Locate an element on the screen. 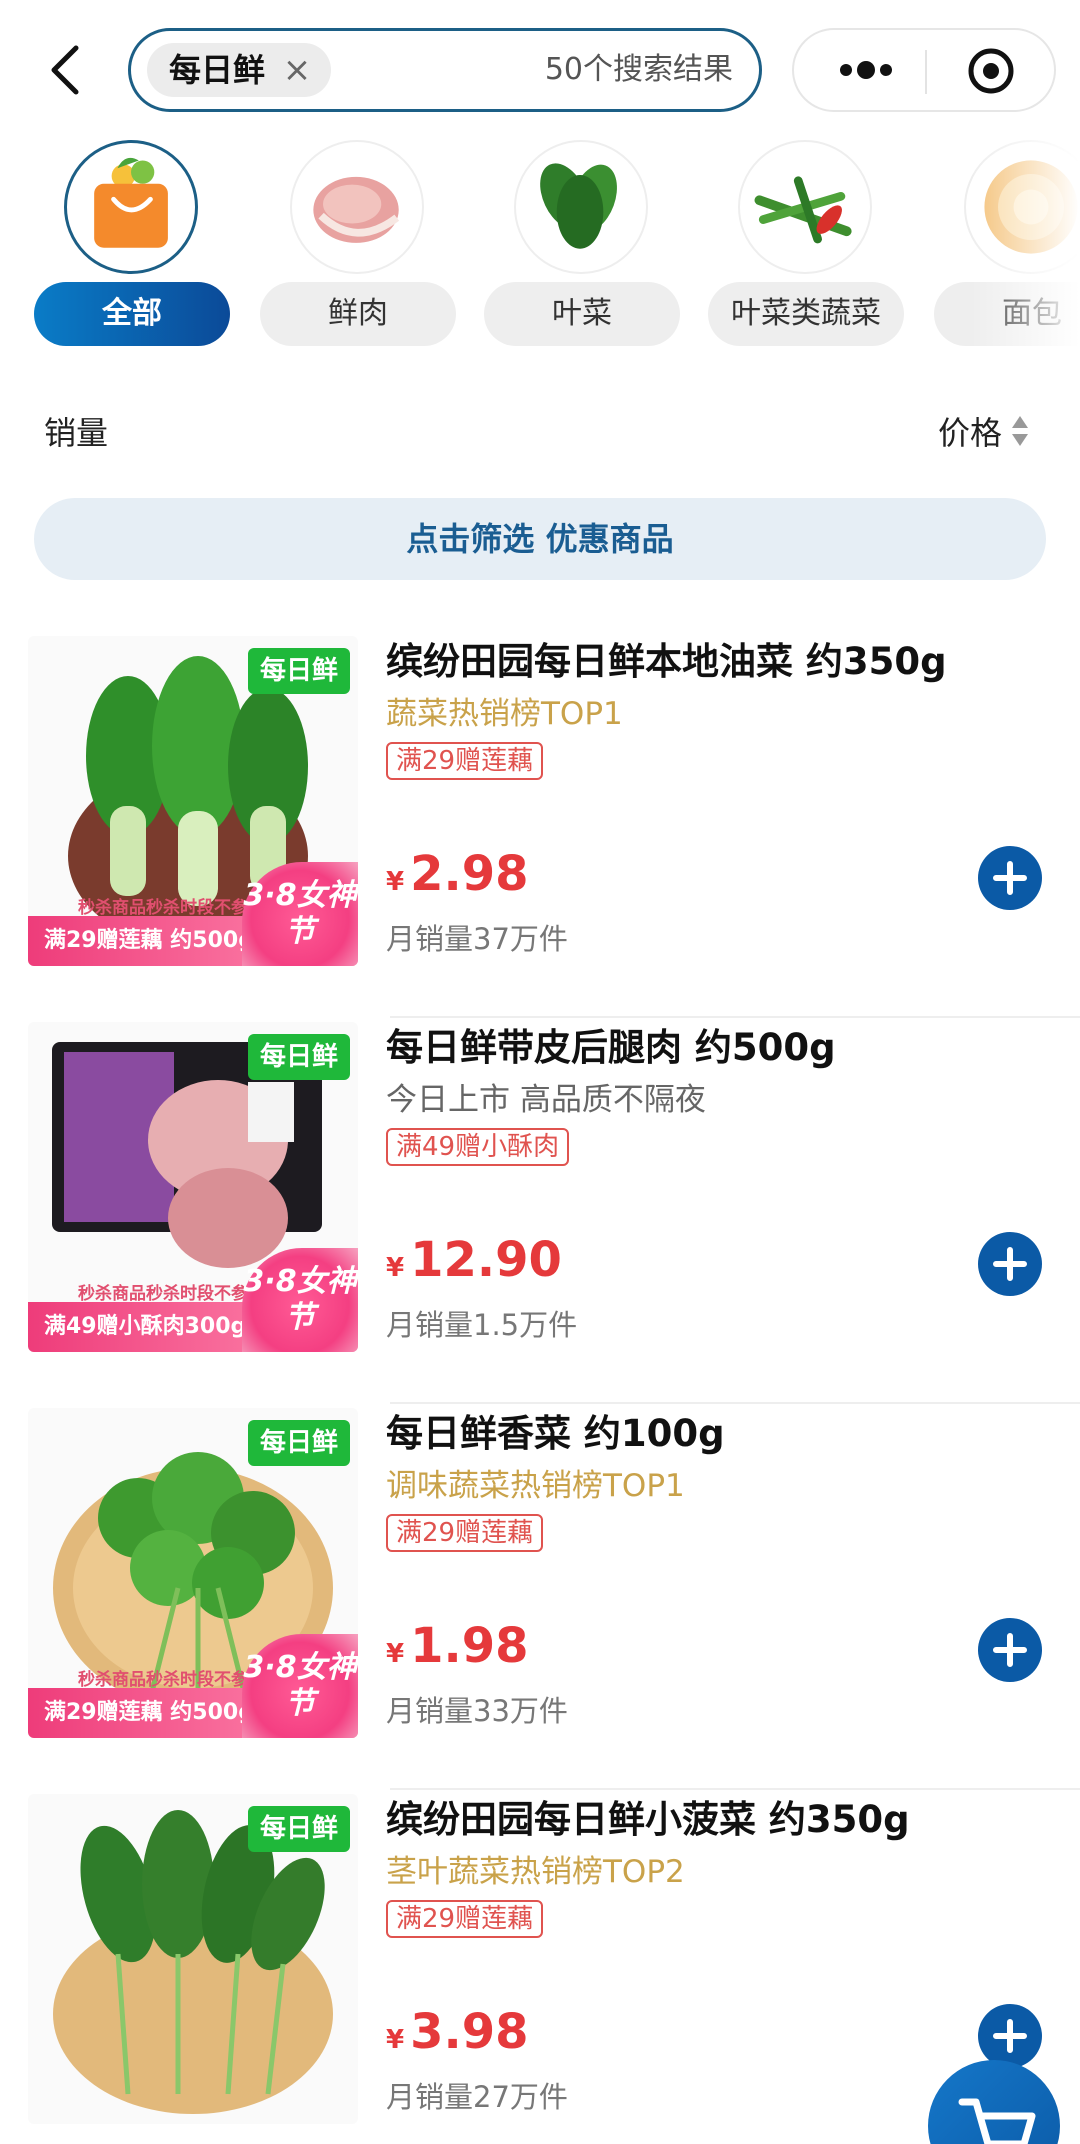  cart-button is located at coordinates (994, 2102).